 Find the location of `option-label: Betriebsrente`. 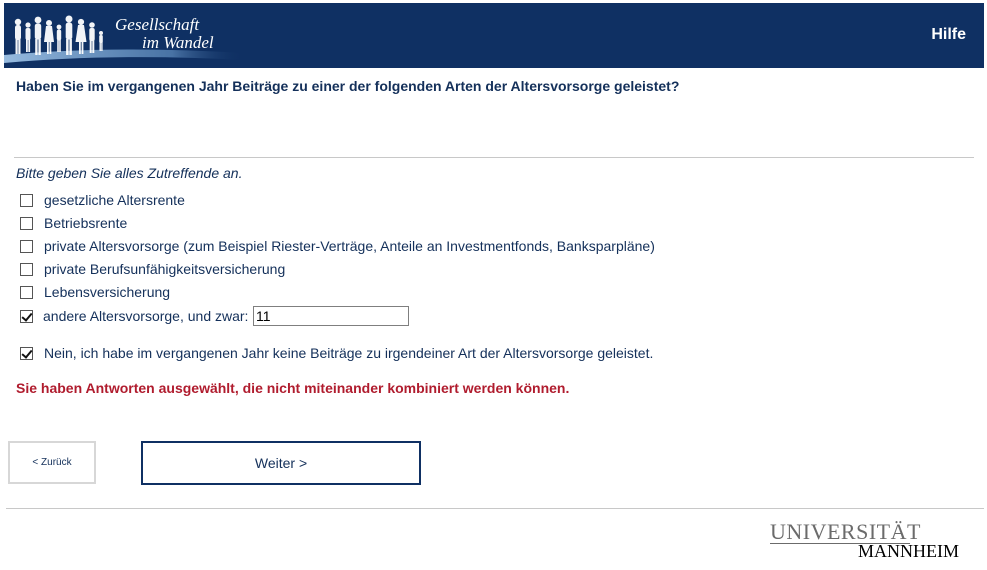

option-label: Betriebsrente is located at coordinates (85, 223).